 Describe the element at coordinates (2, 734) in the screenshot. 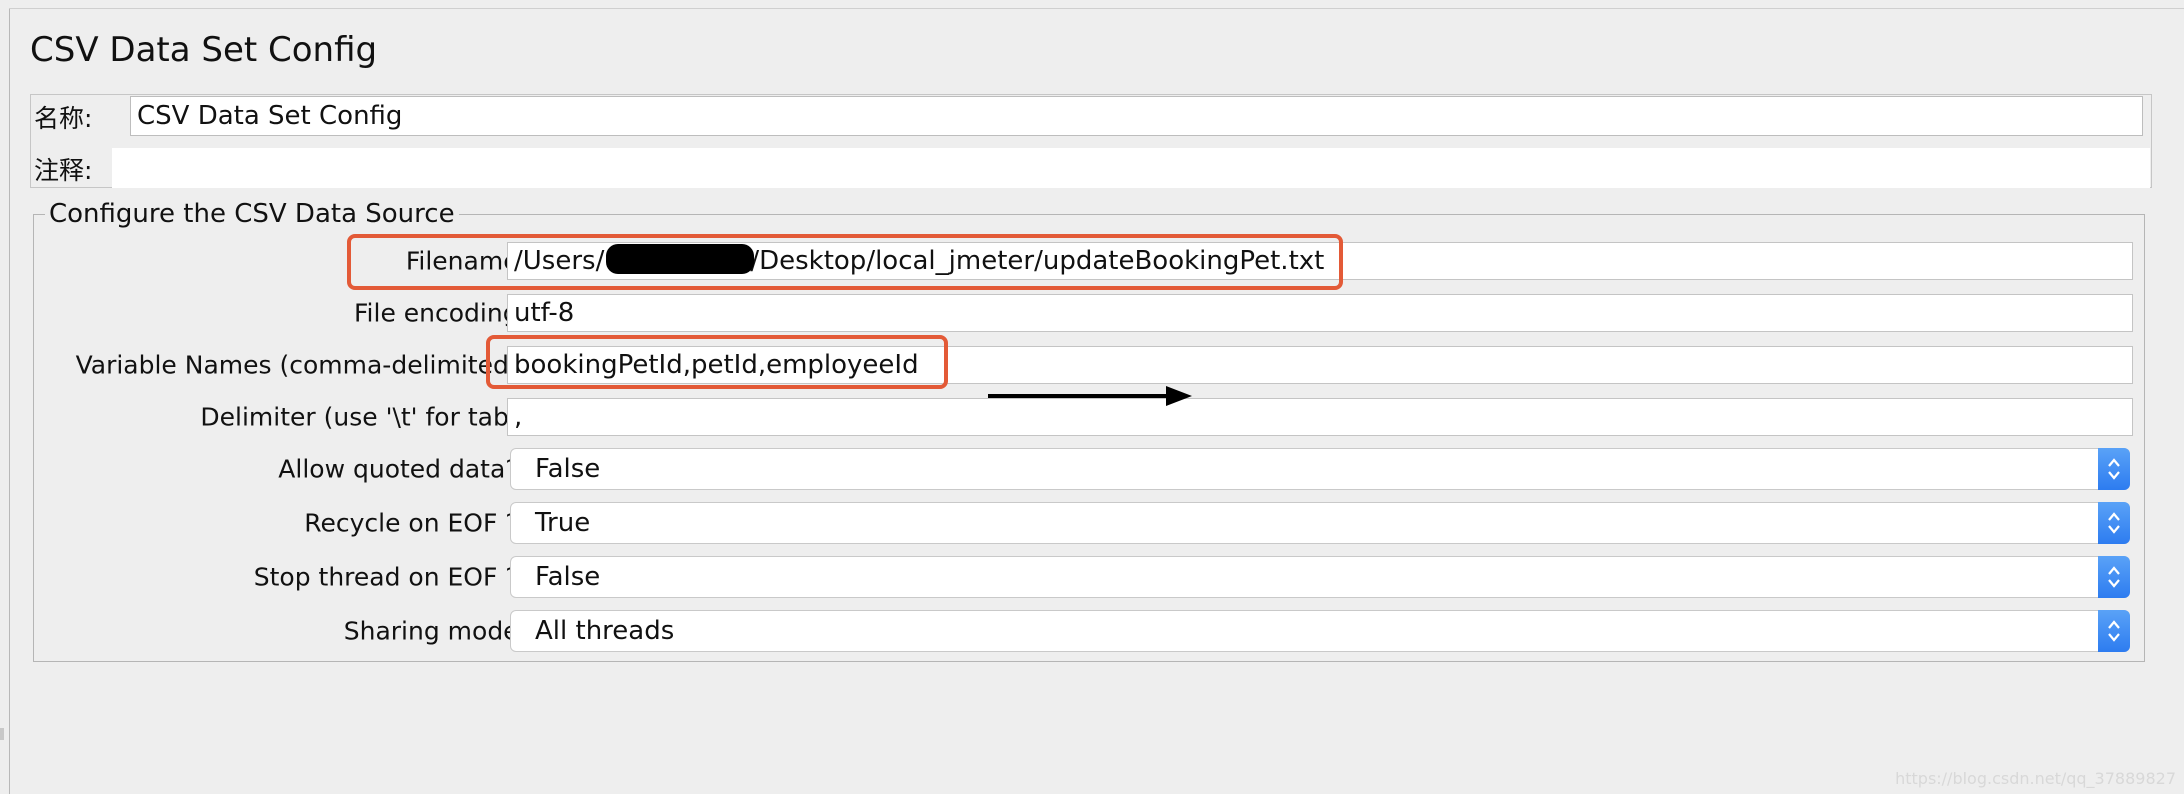

I see `side-scroll-tick` at that location.